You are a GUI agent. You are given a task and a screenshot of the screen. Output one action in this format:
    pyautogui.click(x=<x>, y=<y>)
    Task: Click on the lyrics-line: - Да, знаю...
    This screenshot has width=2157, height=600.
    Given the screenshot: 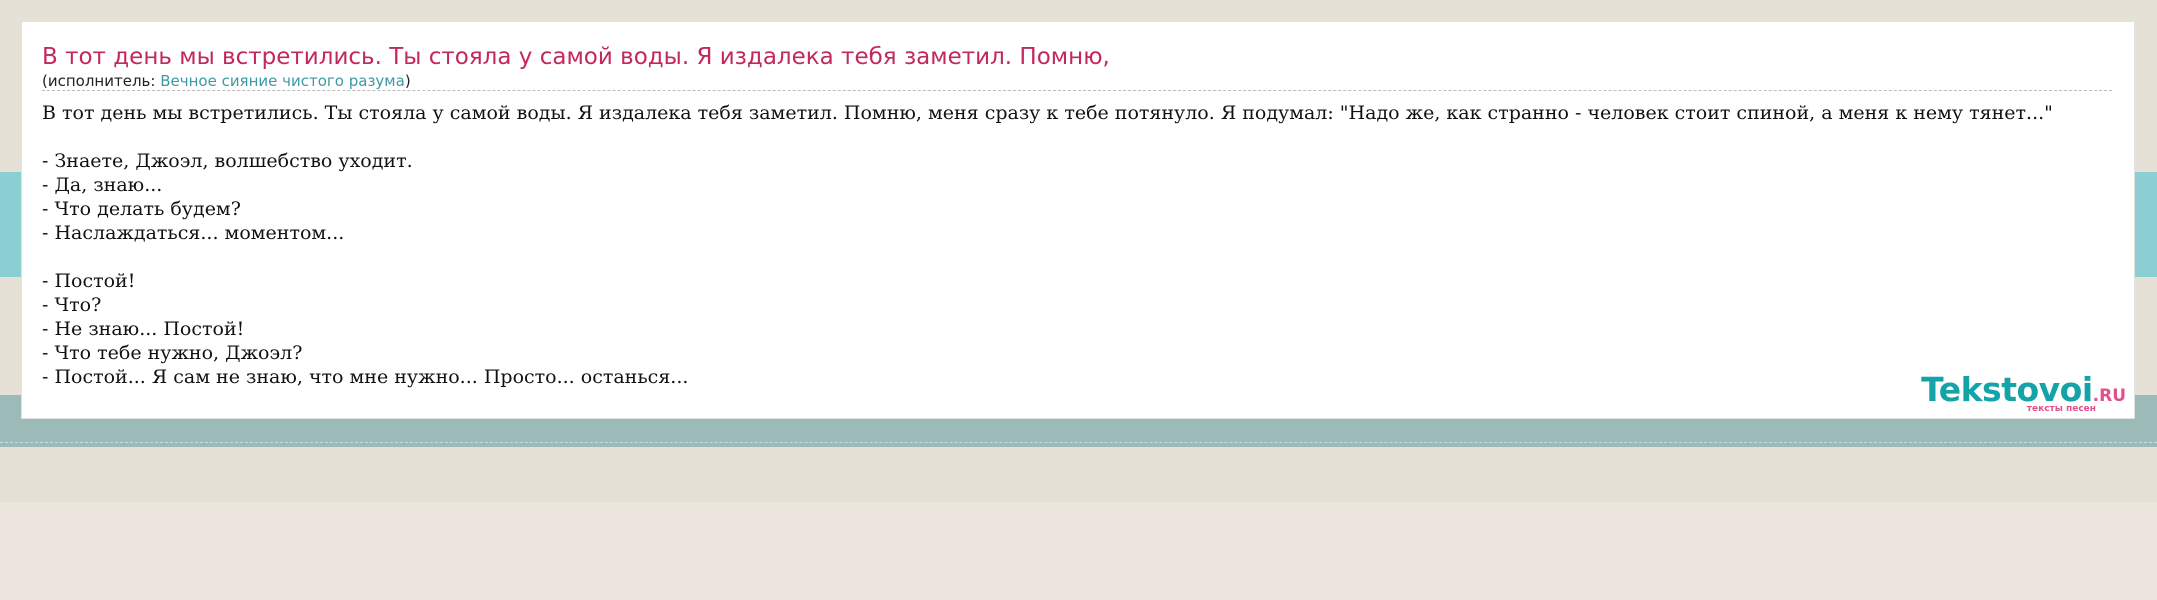 What is the action you would take?
    pyautogui.click(x=102, y=185)
    